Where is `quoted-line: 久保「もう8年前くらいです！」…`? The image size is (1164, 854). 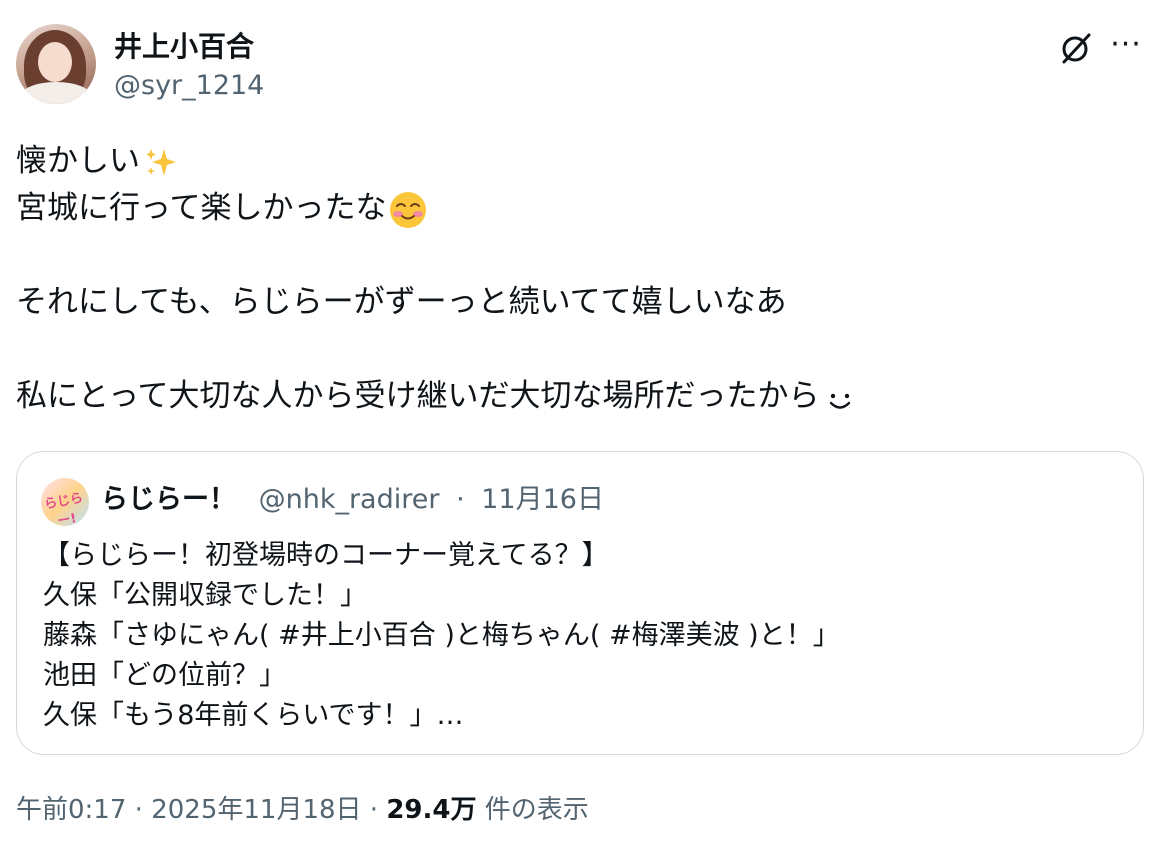
quoted-line: 久保「もう8年前くらいです！」… is located at coordinates (253, 715).